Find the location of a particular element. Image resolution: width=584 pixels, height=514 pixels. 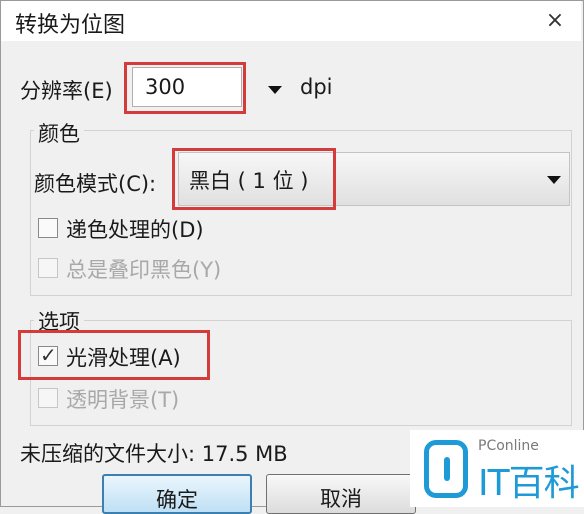

overprint-black-label: 总是叠印黑色(Y) is located at coordinates (144, 270).